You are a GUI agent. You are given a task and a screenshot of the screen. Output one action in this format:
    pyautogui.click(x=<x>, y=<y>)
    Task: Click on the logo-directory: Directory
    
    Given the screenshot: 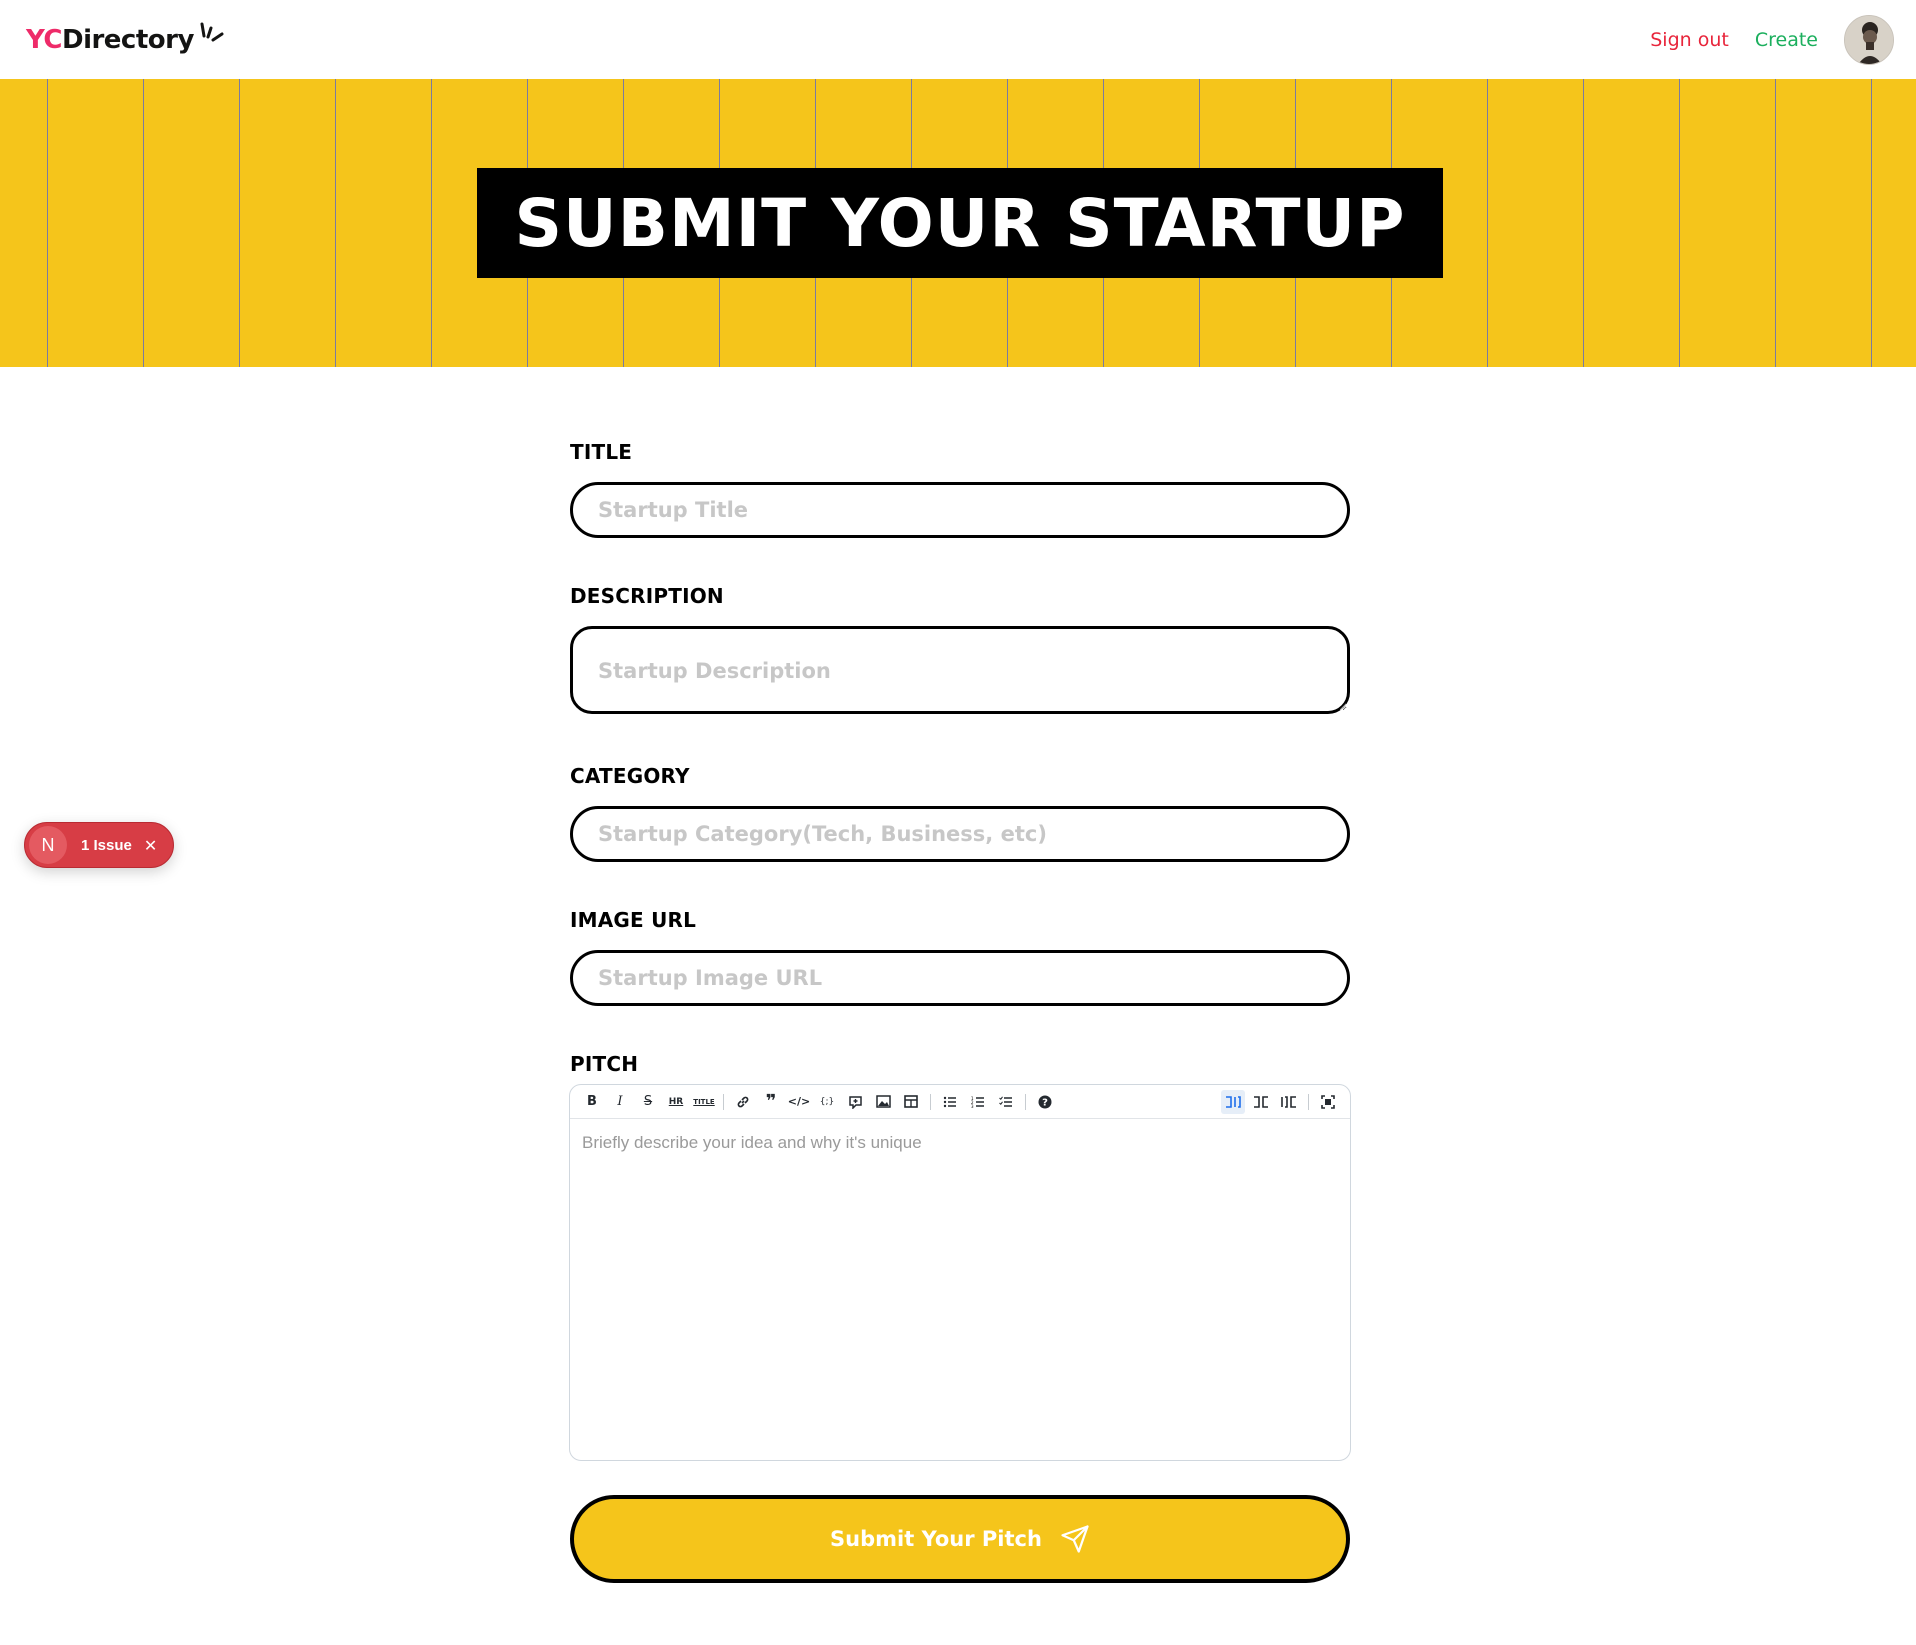 What is the action you would take?
    pyautogui.click(x=127, y=39)
    